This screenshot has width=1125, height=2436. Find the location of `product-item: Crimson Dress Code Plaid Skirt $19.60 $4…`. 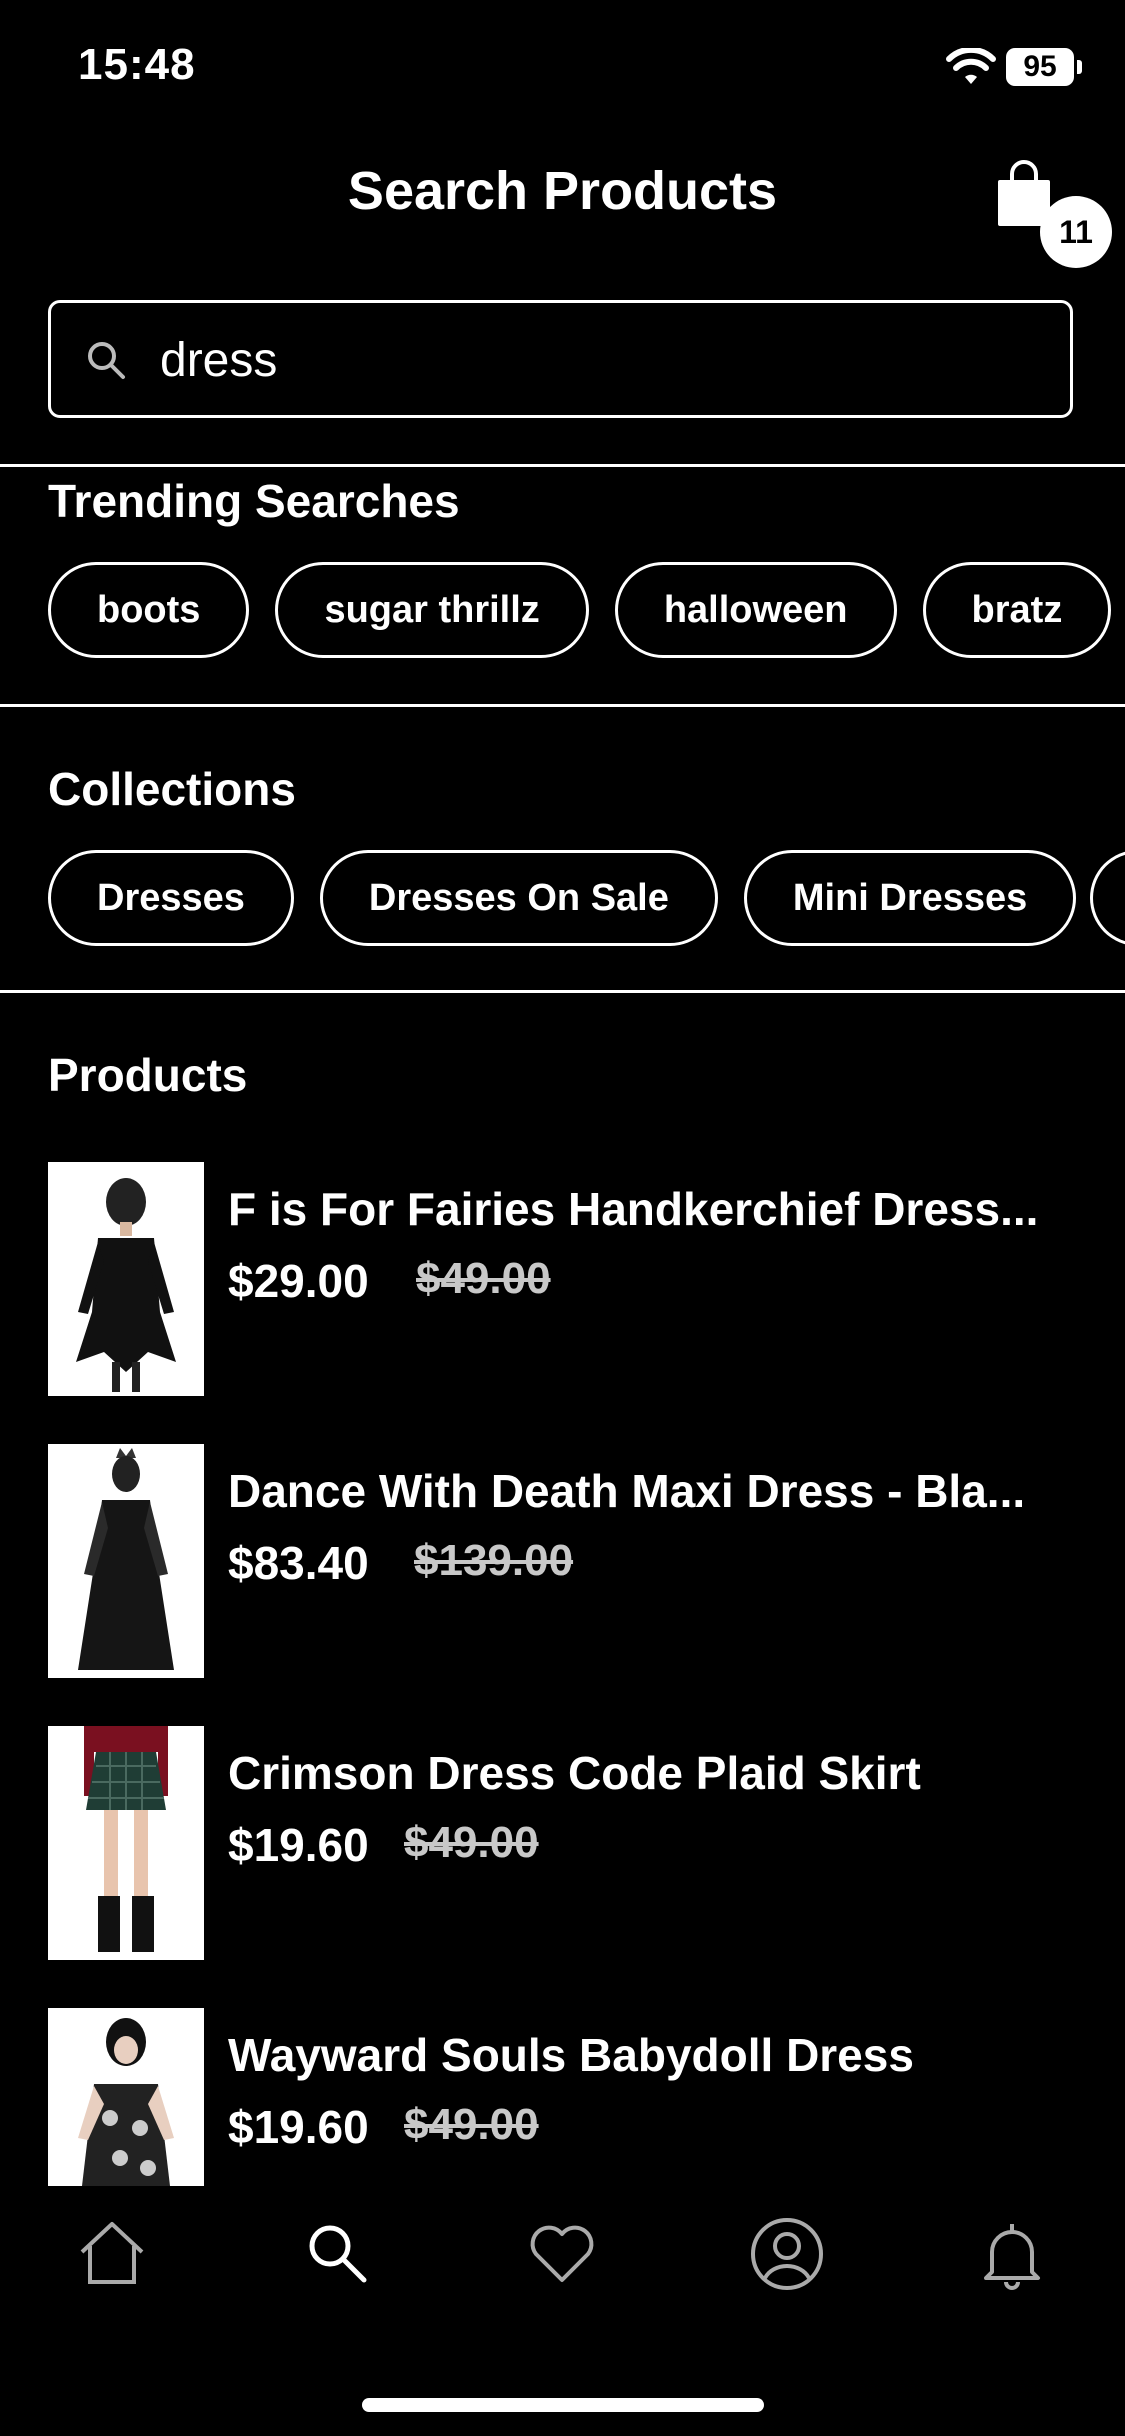

product-item: Crimson Dress Code Plaid Skirt $19.60 $4… is located at coordinates (568, 1843).